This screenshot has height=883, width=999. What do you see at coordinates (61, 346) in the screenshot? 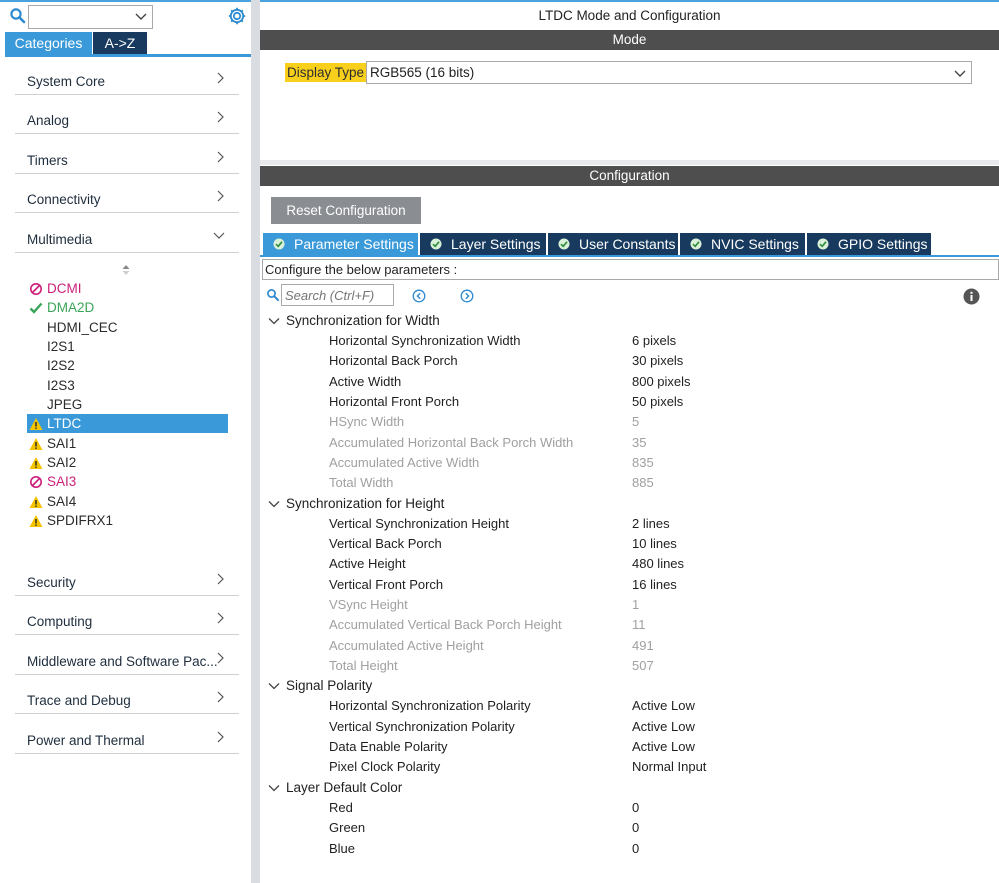
I see `peripheral-label: I2S1` at bounding box center [61, 346].